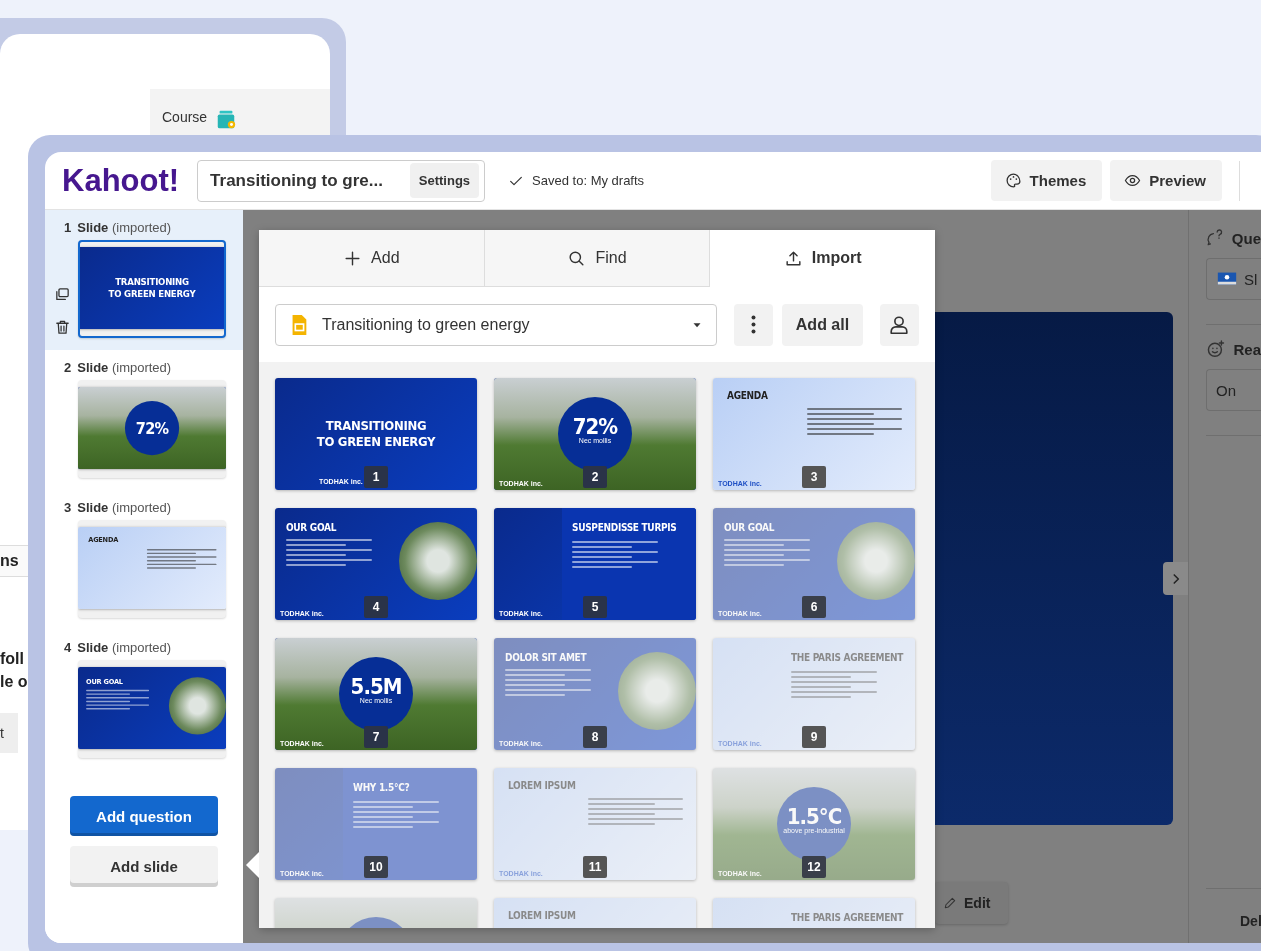 The width and height of the screenshot is (1261, 951). Describe the element at coordinates (372, 258) in the screenshot. I see `tab: Add` at that location.